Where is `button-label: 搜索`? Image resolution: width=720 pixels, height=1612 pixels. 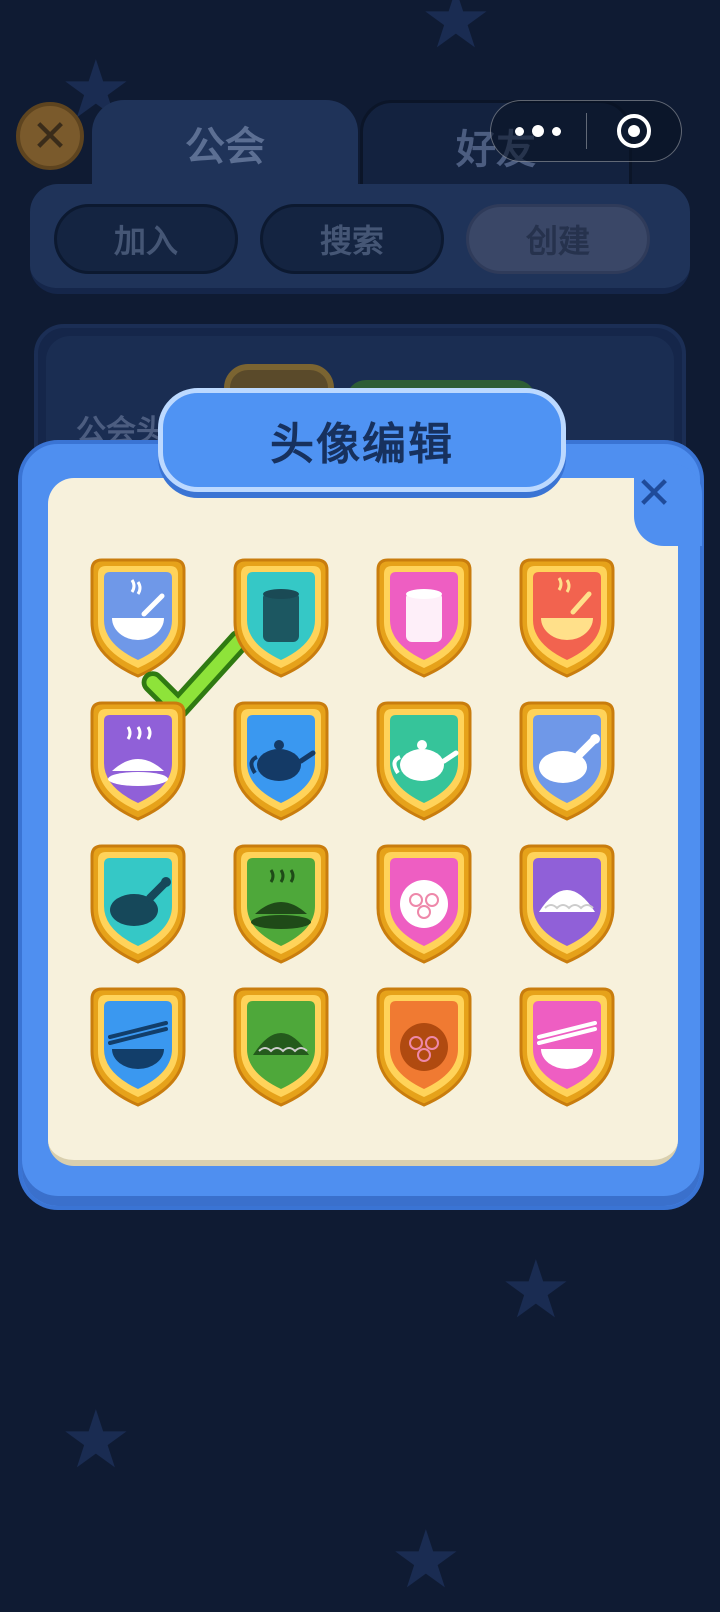 button-label: 搜索 is located at coordinates (351, 241).